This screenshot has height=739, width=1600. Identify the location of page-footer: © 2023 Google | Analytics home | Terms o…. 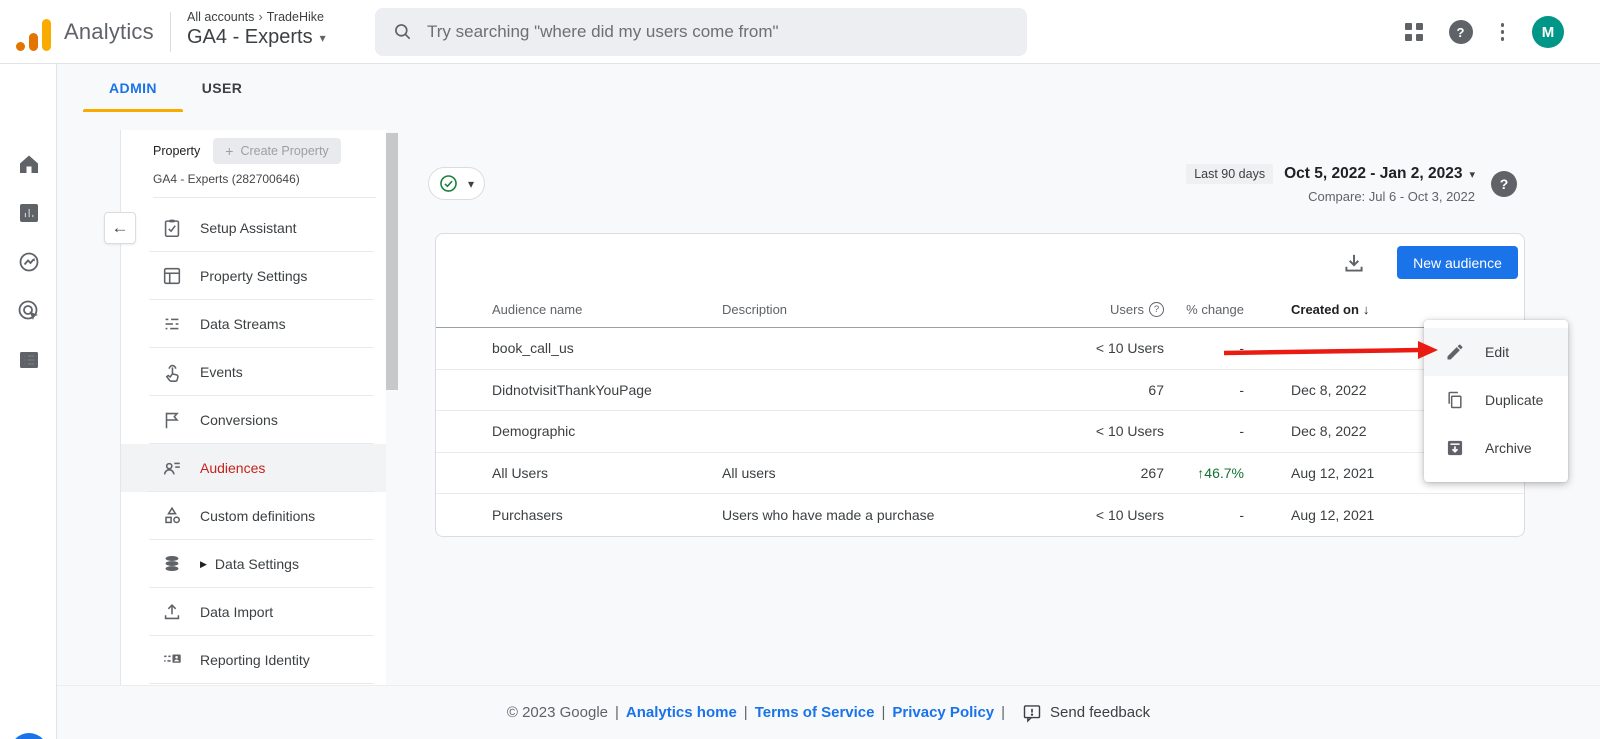
(828, 712).